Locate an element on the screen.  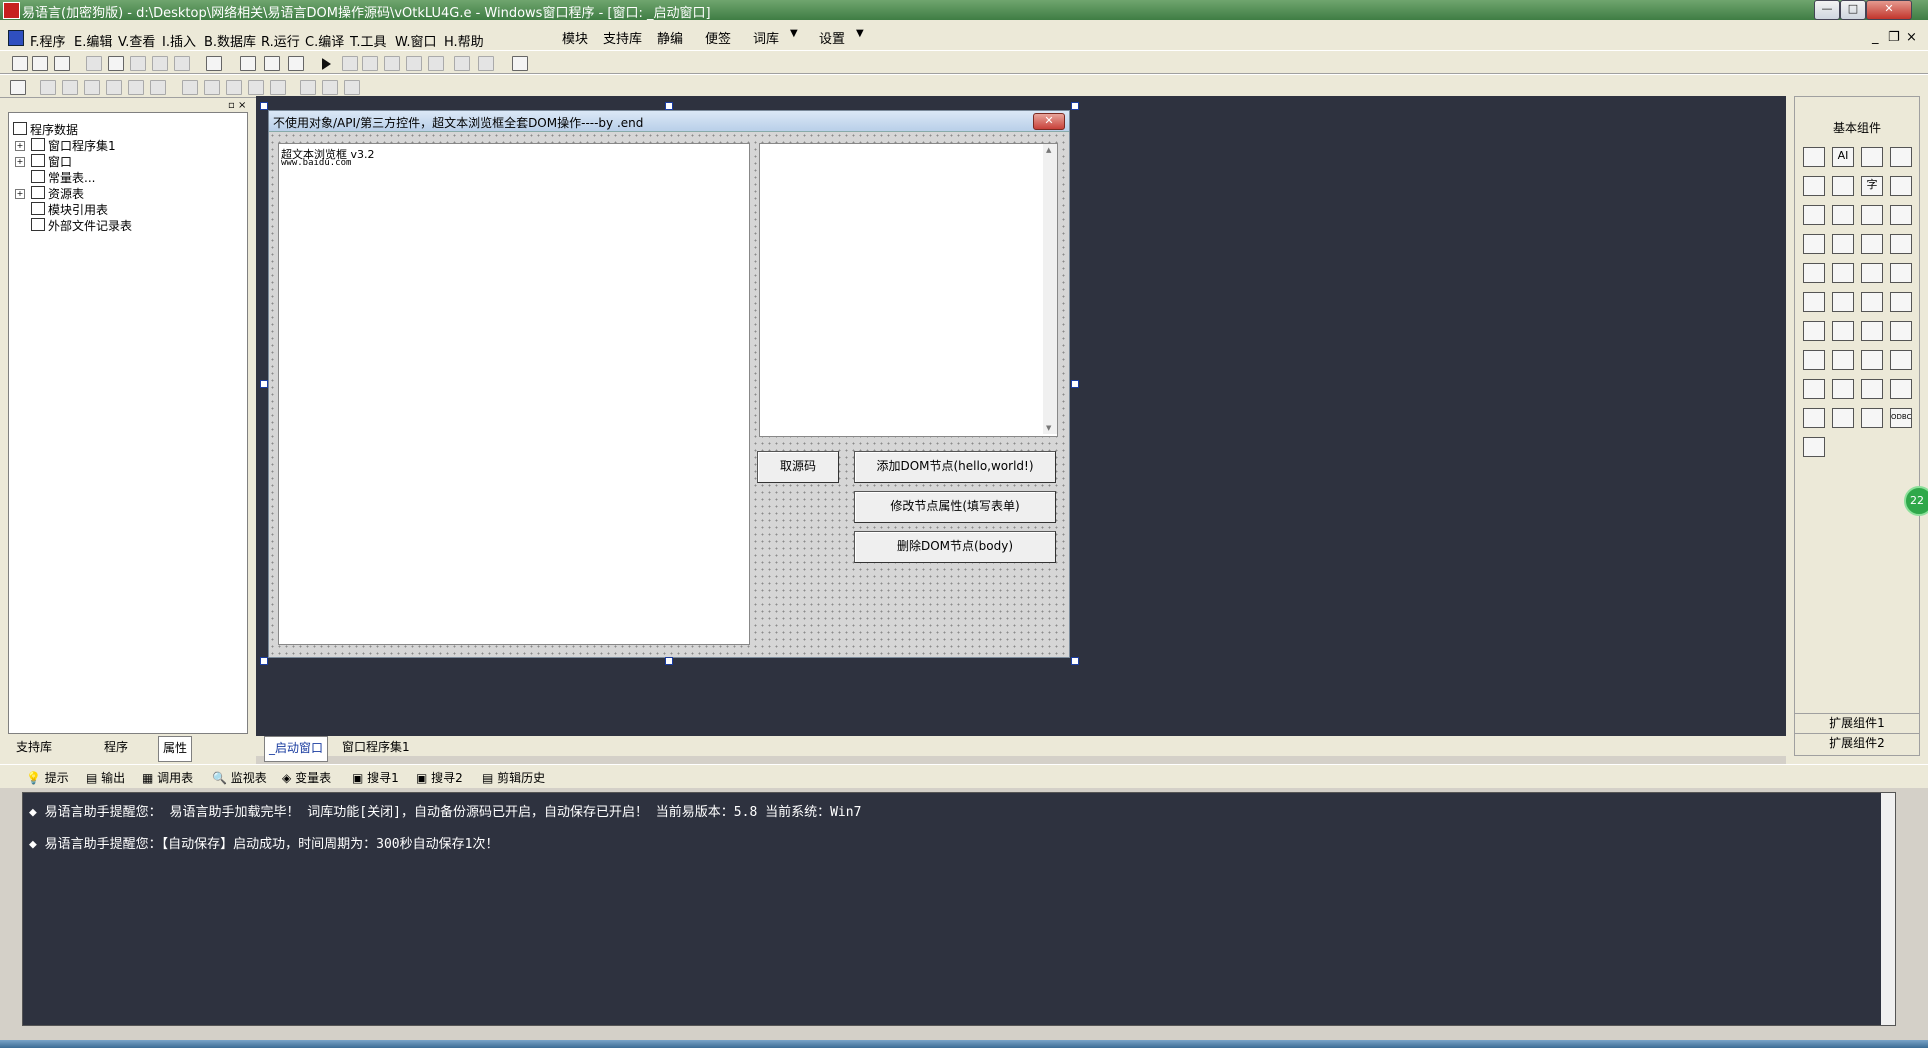
step-out-icon is located at coordinates (414, 63).